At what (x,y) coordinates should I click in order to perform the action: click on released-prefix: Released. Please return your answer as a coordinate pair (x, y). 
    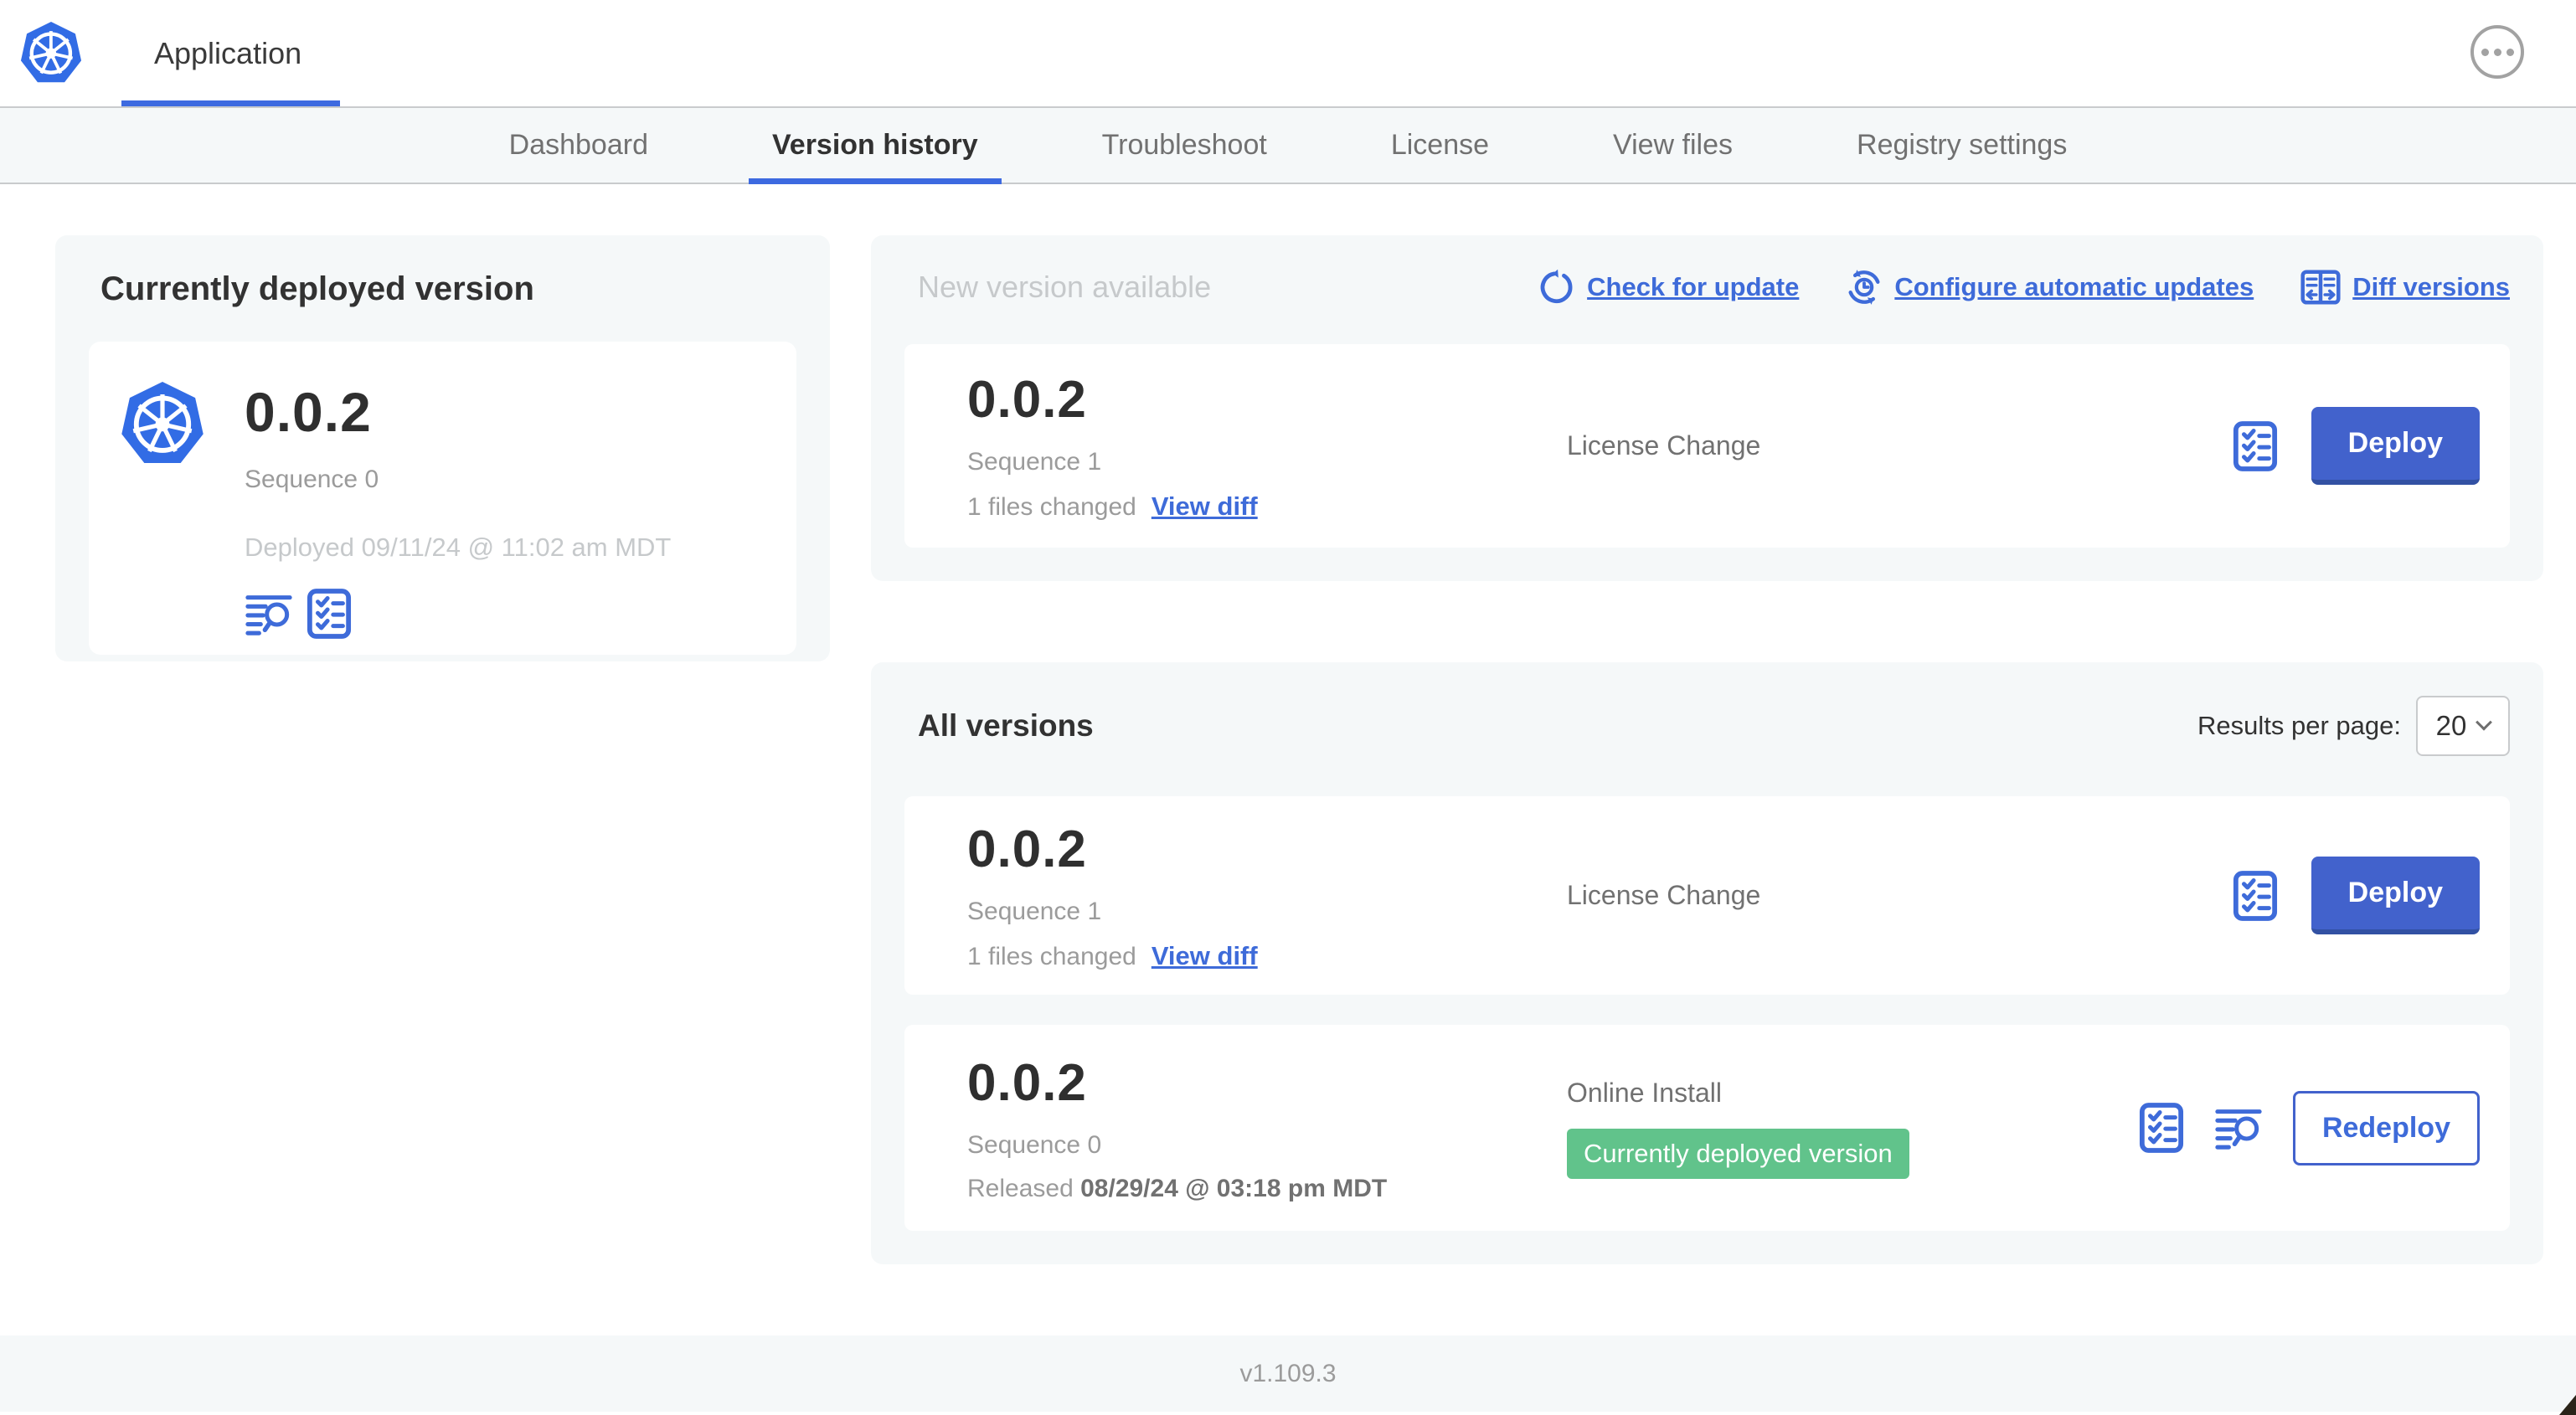
    Looking at the image, I should click on (1020, 1188).